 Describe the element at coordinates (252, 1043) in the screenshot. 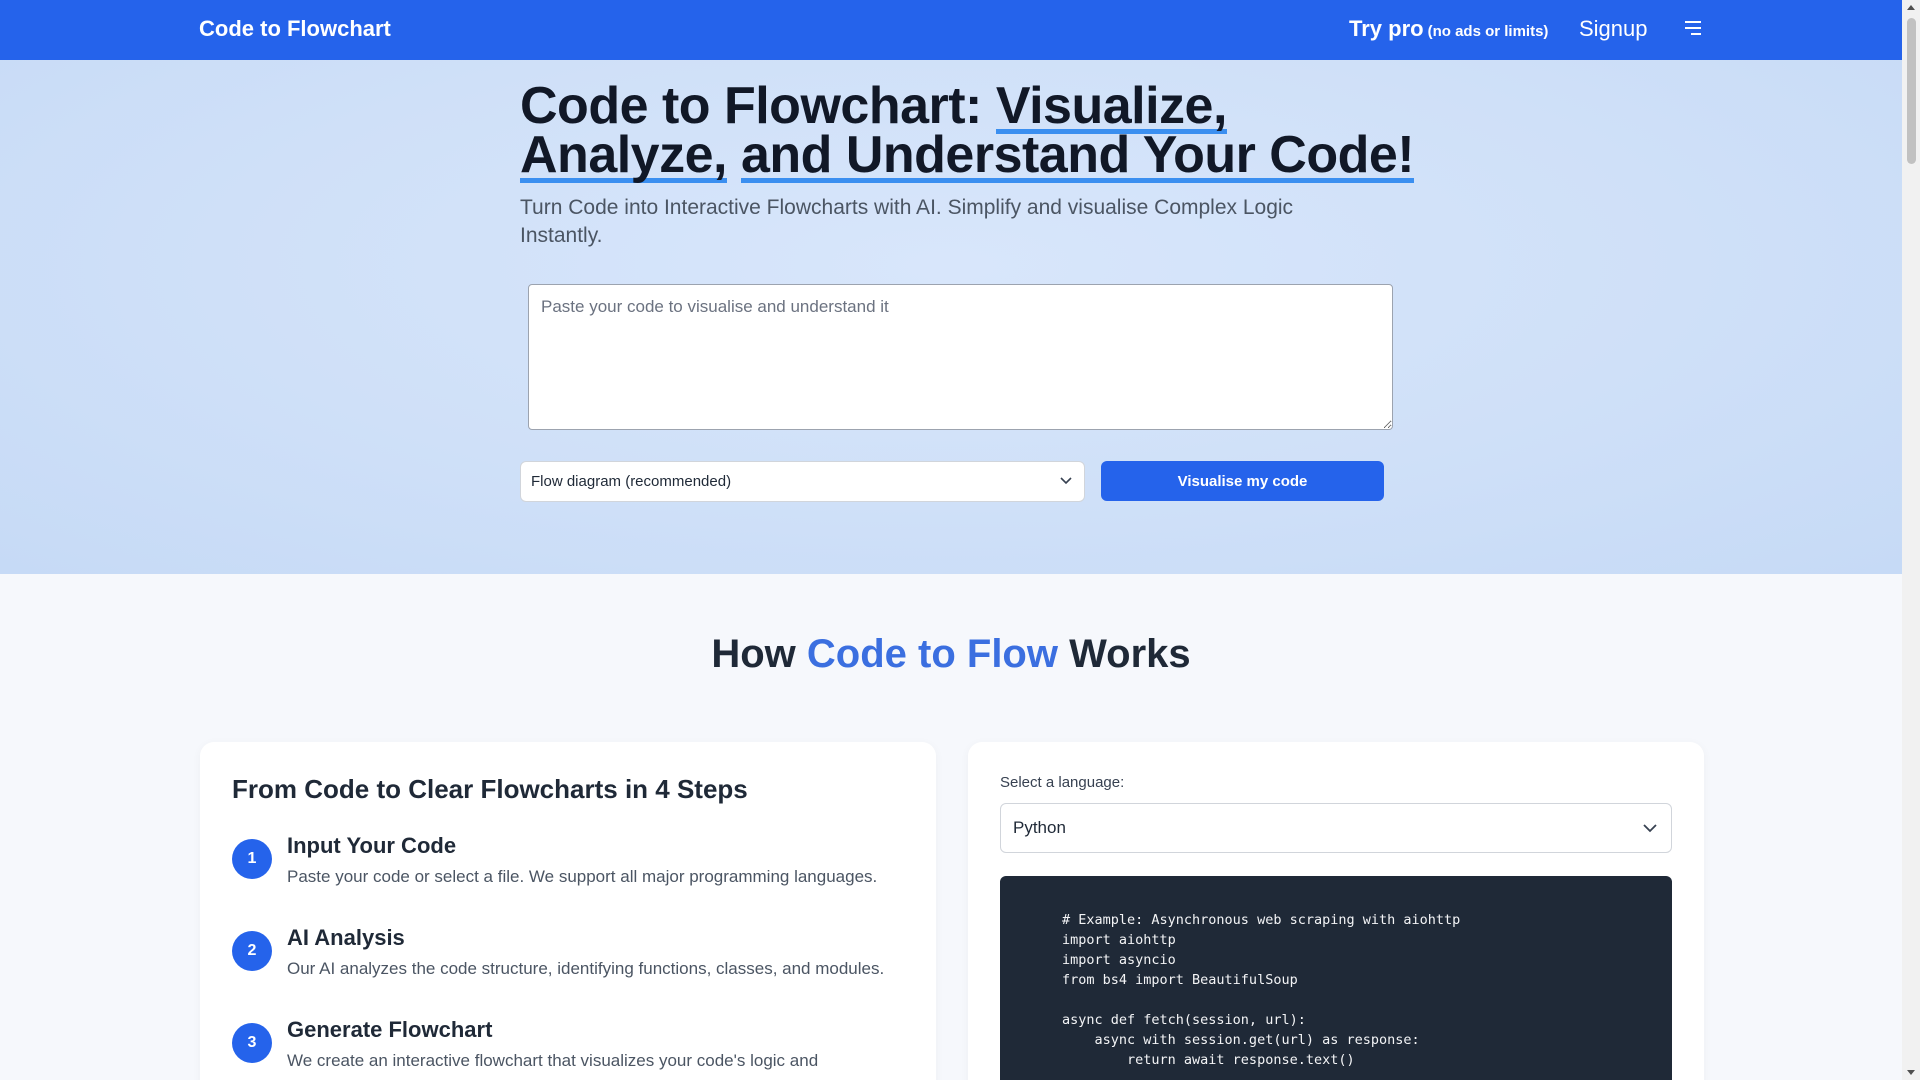

I see `step-number-badge: 3` at that location.